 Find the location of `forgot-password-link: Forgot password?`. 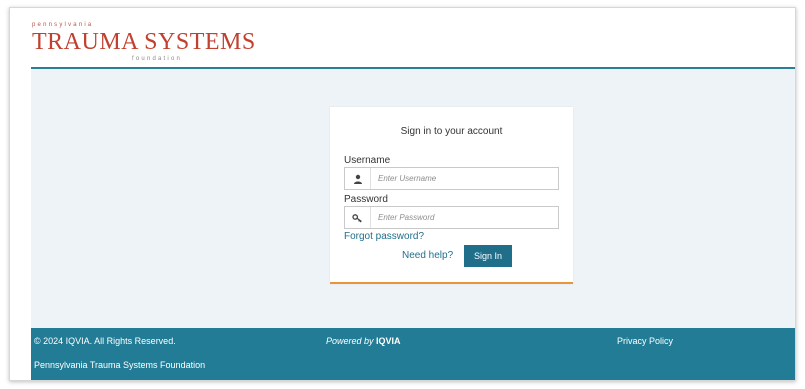

forgot-password-link: Forgot password? is located at coordinates (384, 236).